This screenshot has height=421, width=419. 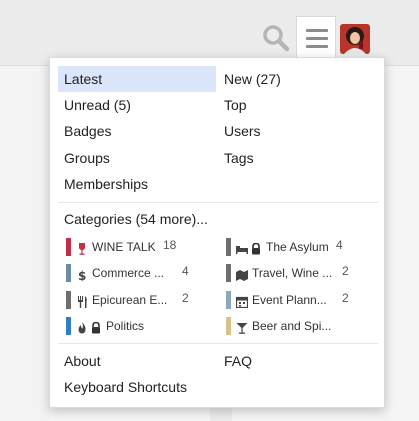 I want to click on dollar-icon: $, so click(x=82, y=275).